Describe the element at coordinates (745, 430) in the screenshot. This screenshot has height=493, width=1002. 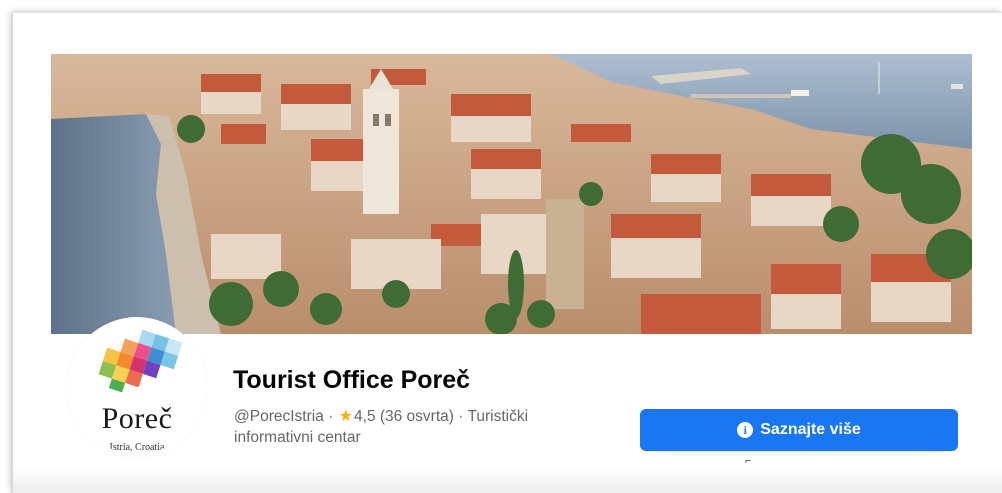
I see `info-icon: i` at that location.